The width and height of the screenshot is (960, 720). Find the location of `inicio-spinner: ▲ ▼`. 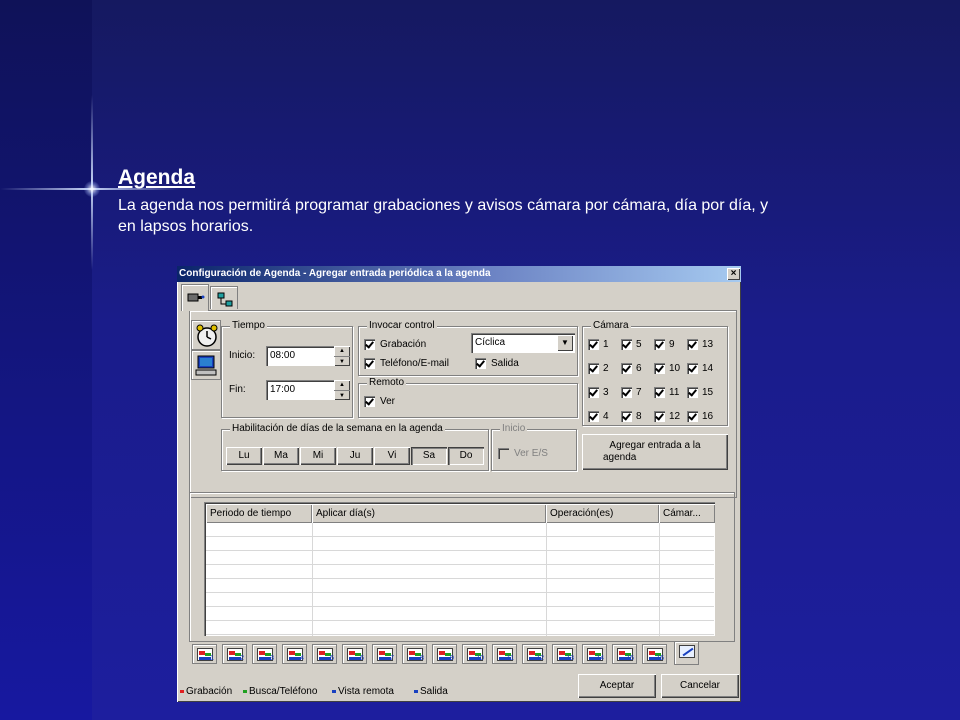

inicio-spinner: ▲ ▼ is located at coordinates (342, 356).